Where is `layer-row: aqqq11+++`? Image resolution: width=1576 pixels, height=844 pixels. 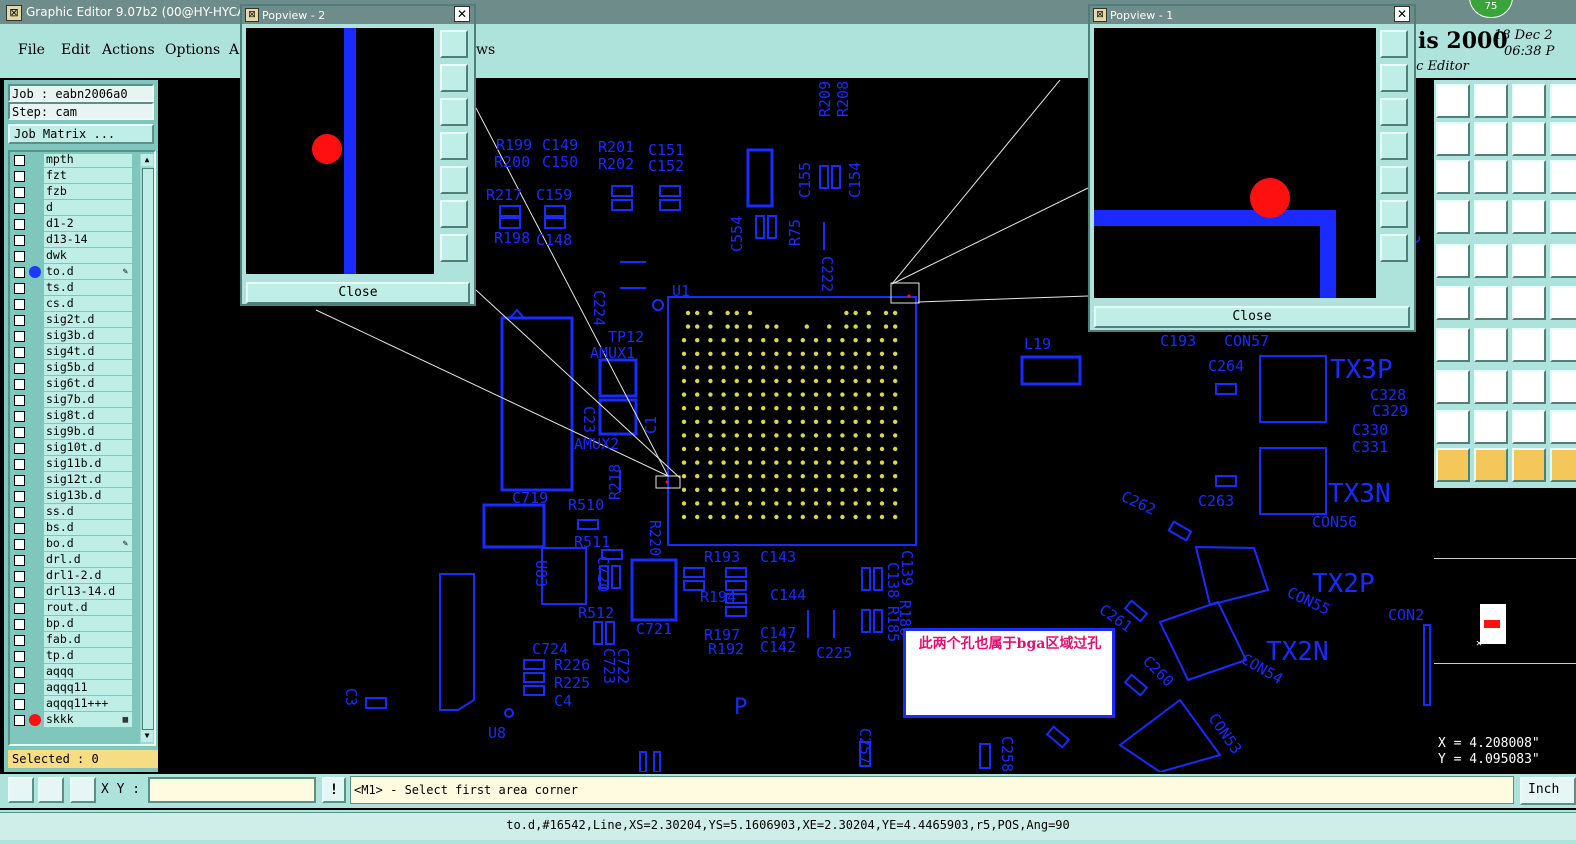 layer-row: aqqq11+++ is located at coordinates (73, 704).